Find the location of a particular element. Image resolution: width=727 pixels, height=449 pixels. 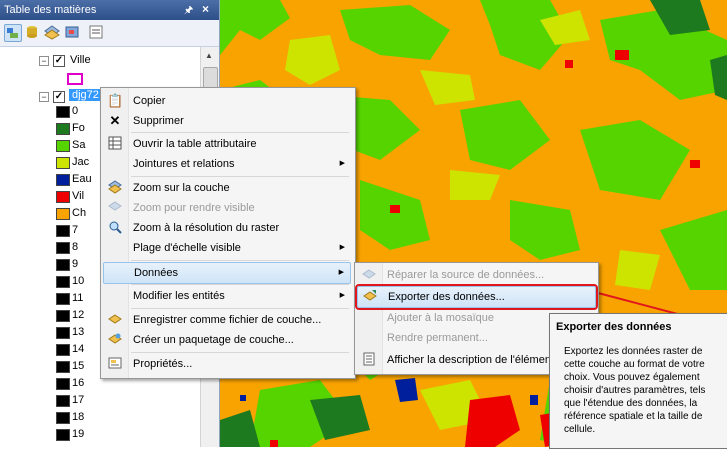

list-by-drawing-order-icon is located at coordinates (13, 33).